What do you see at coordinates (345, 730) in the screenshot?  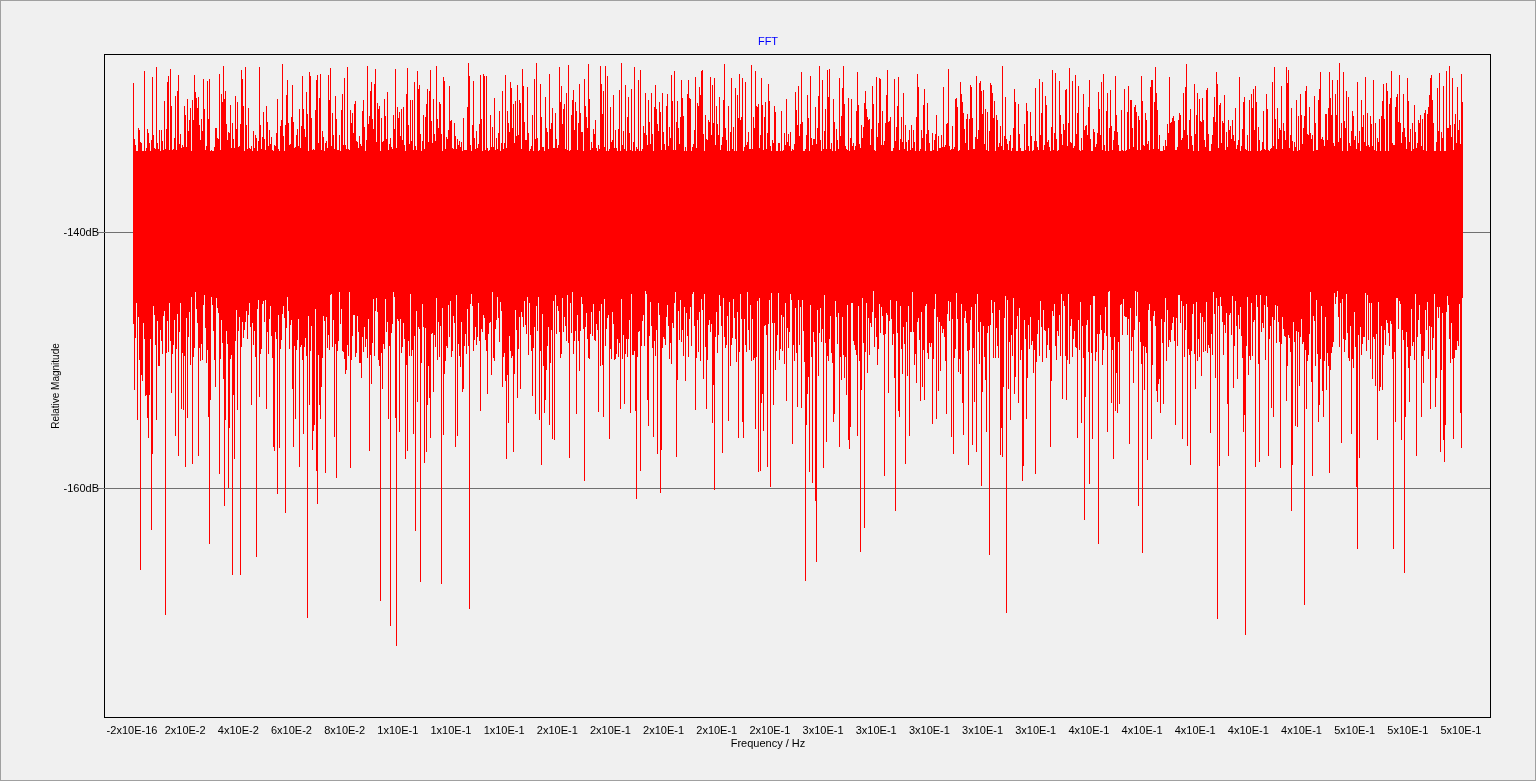 I see `tick-label: 8x10E-2` at bounding box center [345, 730].